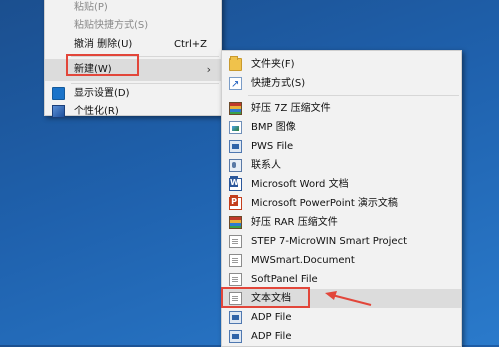  Describe the element at coordinates (341, 279) in the screenshot. I see `submenu-item-softpanel: SoftPanel File` at that location.